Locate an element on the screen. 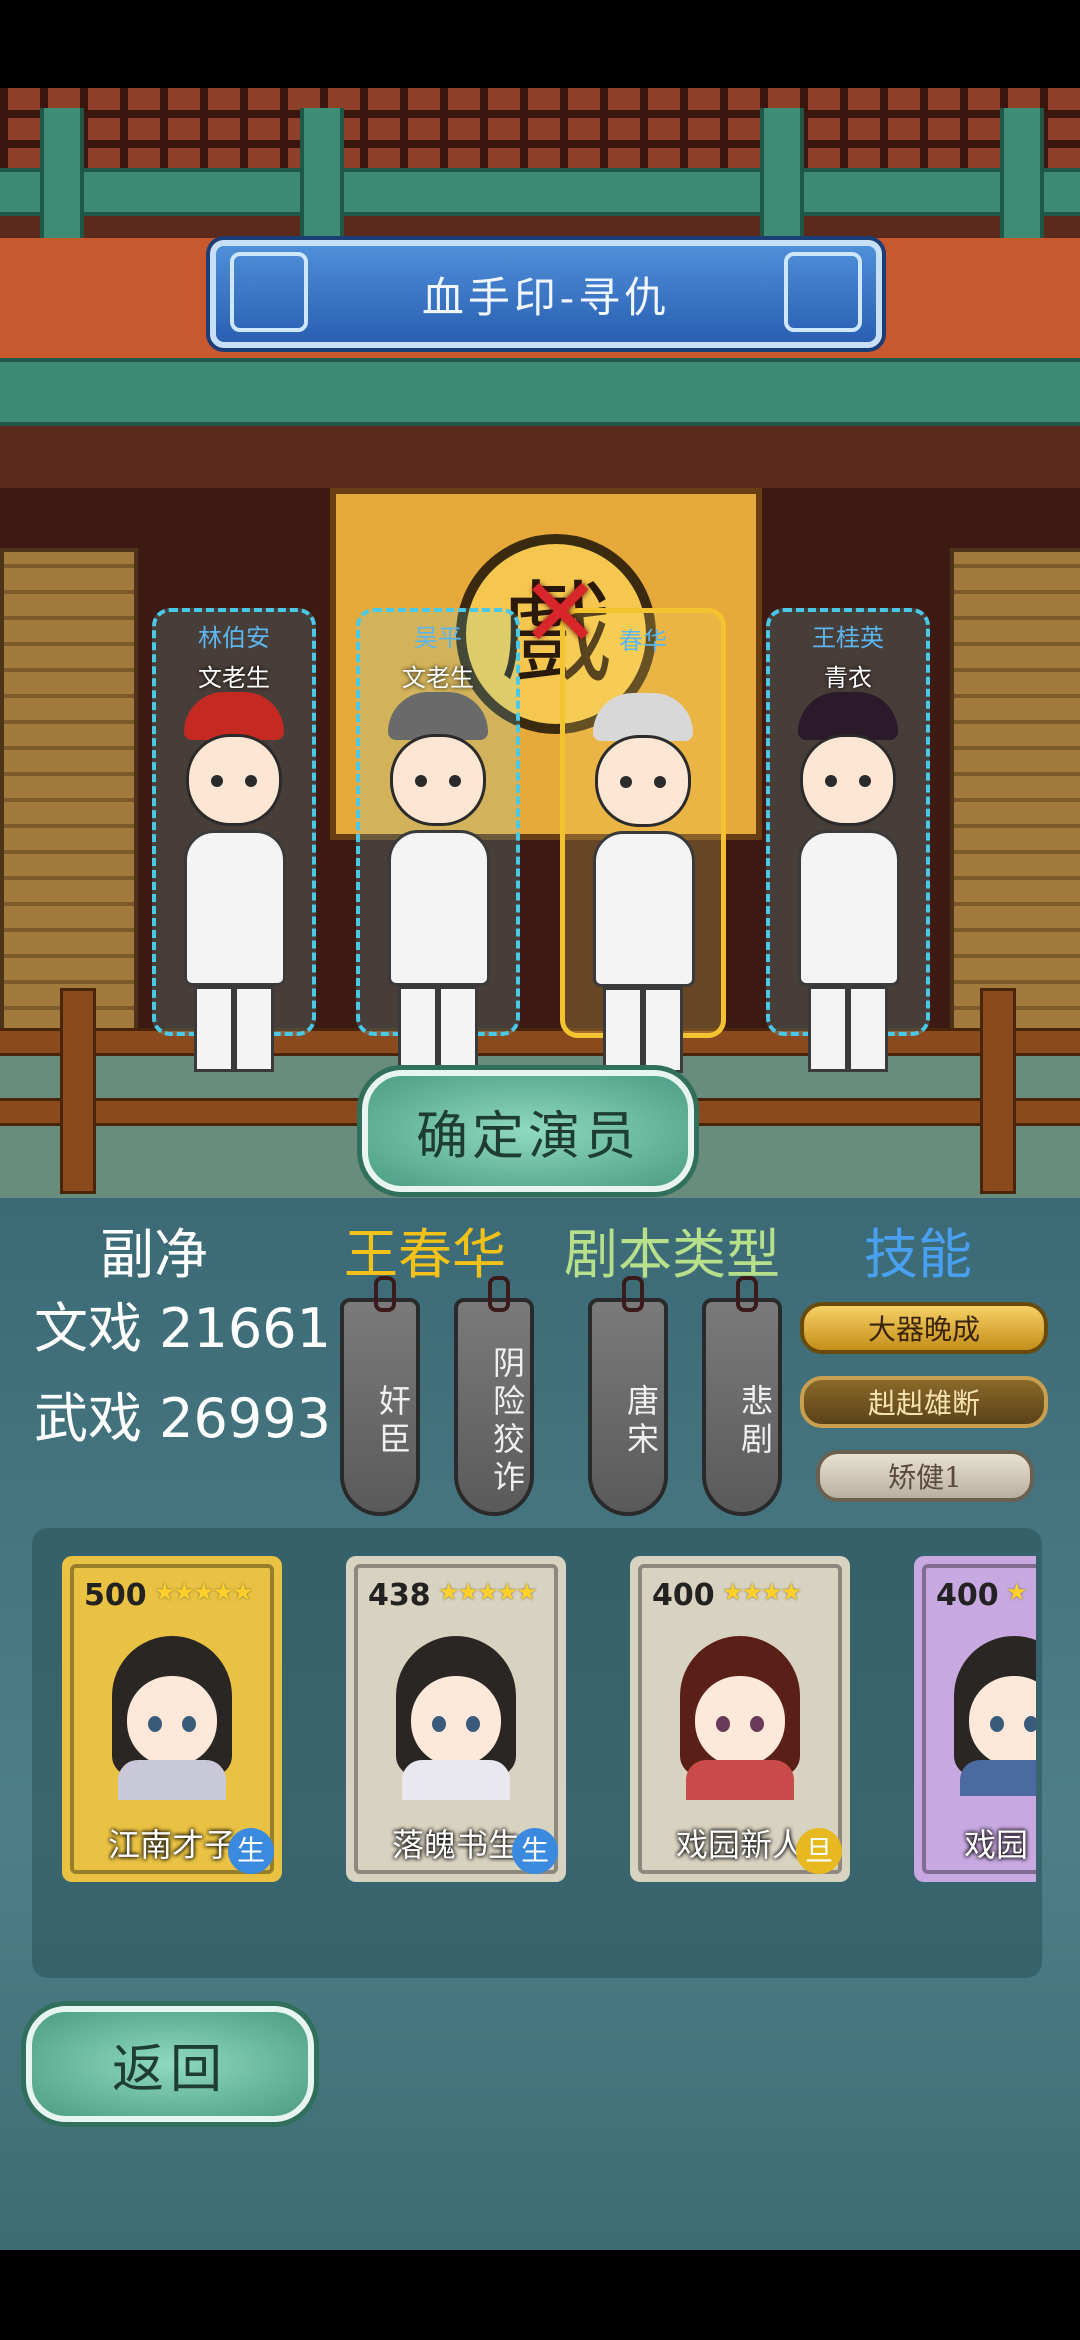  actor-name: 王桂英 is located at coordinates (848, 638).